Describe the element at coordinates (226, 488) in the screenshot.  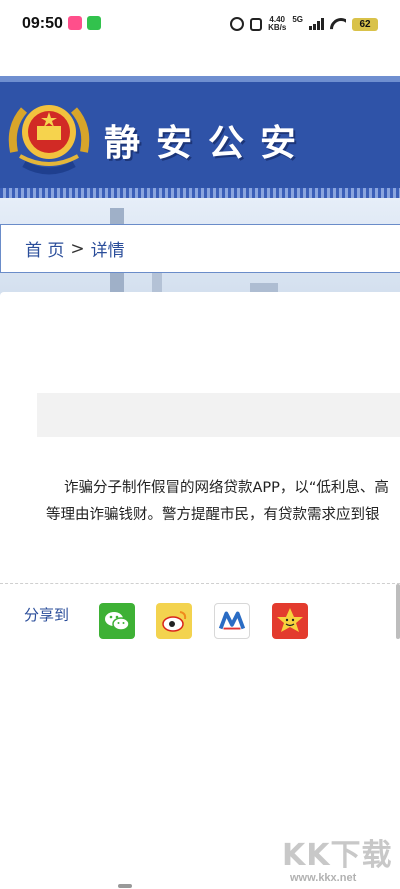
I see `article-line: 诈骗分子制作假冒的网络贷款APP，以“低利息、高` at that location.